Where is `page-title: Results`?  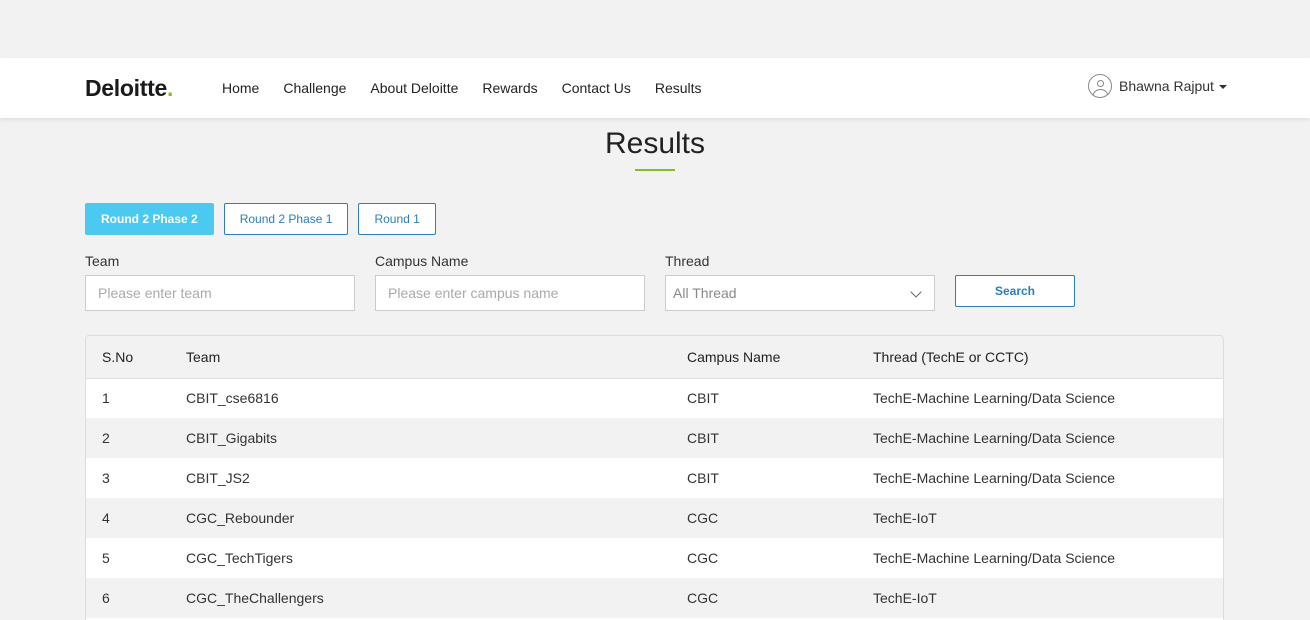
page-title: Results is located at coordinates (655, 143).